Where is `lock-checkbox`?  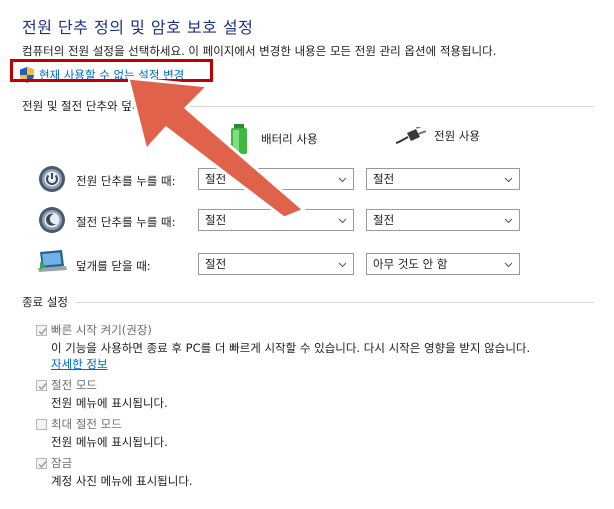
lock-checkbox is located at coordinates (41, 463).